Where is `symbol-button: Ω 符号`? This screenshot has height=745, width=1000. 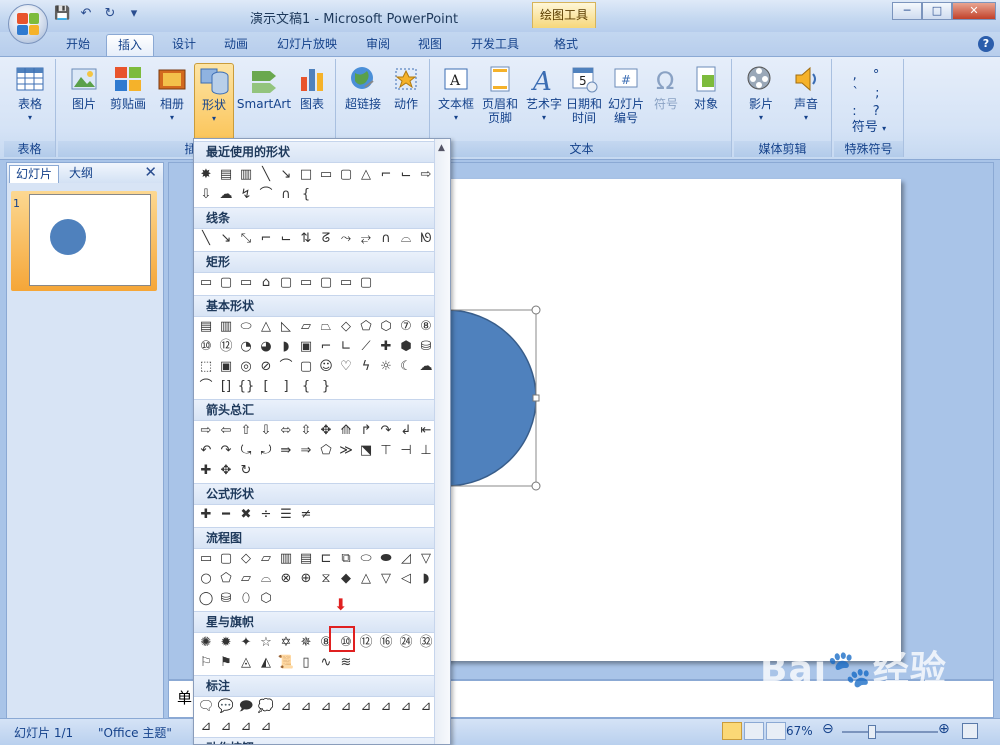
symbol-button: Ω 符号 is located at coordinates (666, 87).